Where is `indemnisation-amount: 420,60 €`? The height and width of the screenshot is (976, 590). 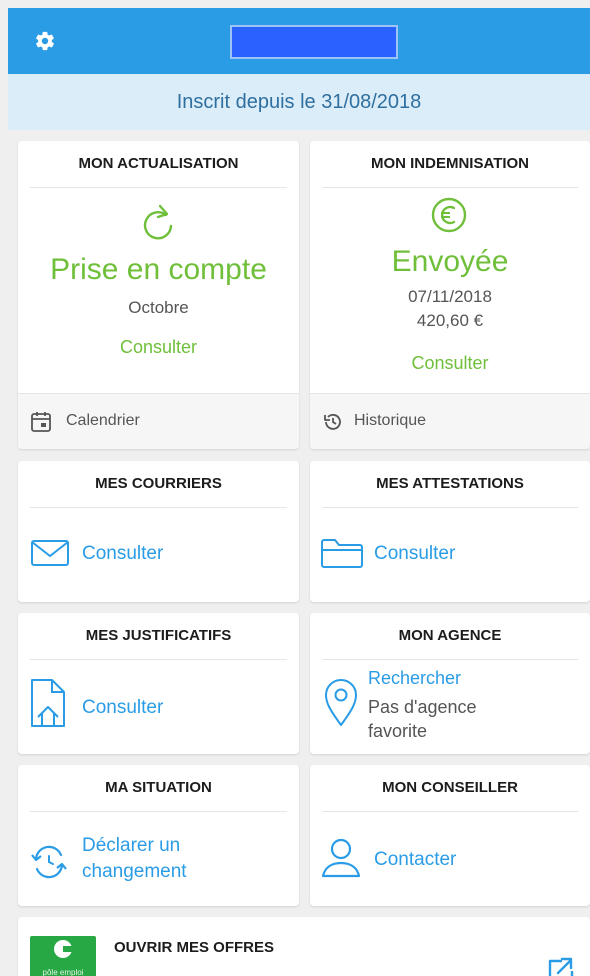
indemnisation-amount: 420,60 € is located at coordinates (450, 320).